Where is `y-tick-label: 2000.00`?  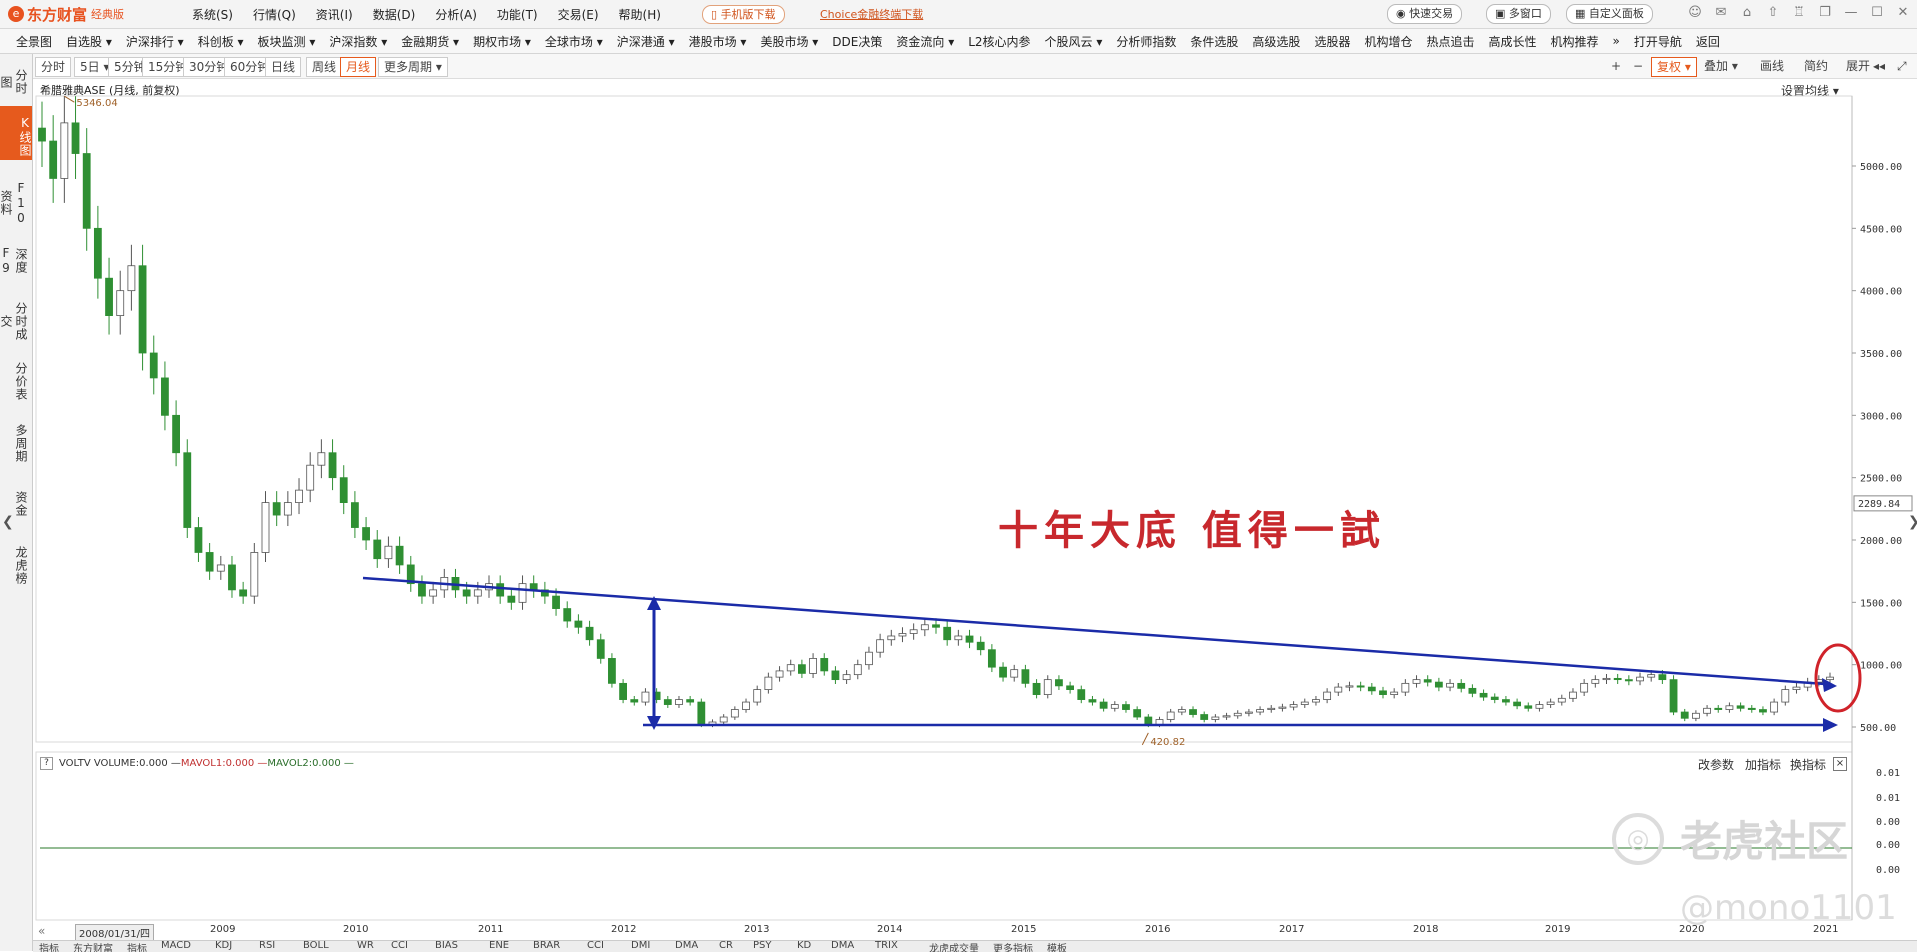 y-tick-label: 2000.00 is located at coordinates (1881, 541).